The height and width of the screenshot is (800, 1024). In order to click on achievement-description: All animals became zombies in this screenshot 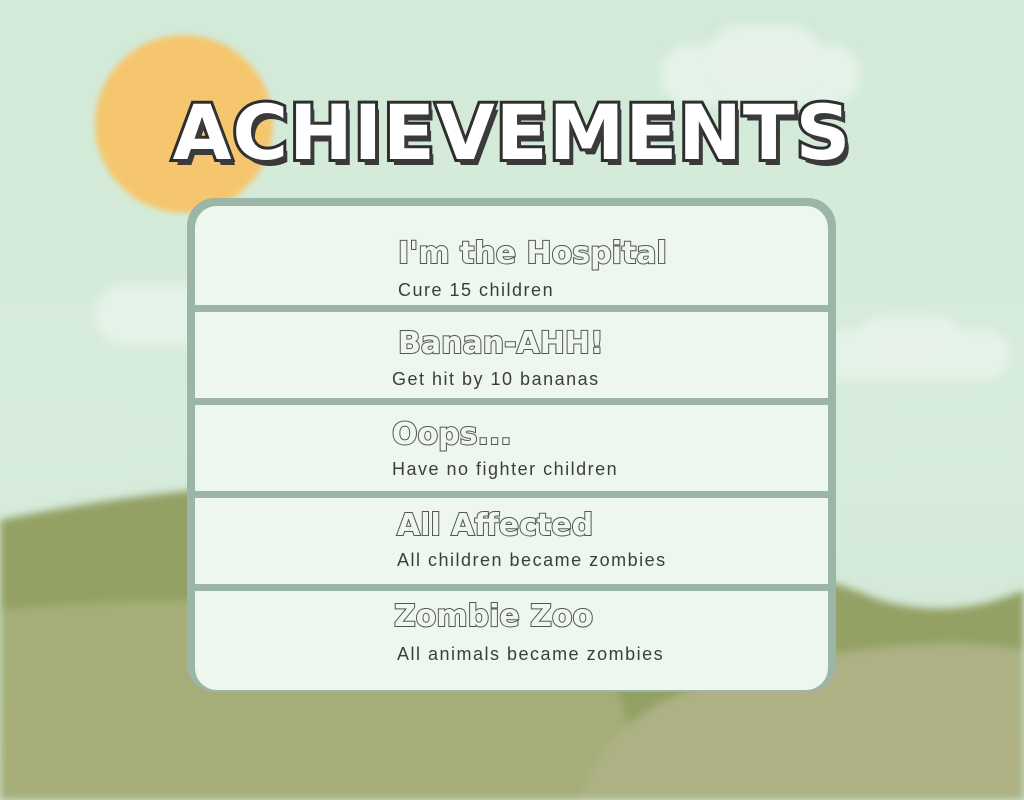, I will do `click(531, 654)`.